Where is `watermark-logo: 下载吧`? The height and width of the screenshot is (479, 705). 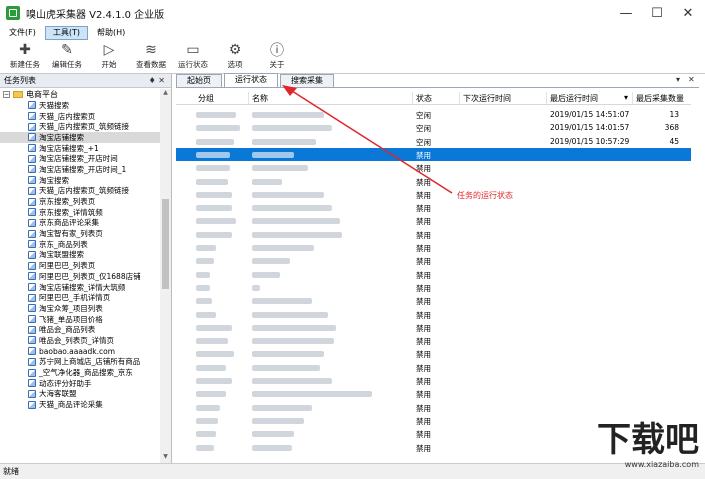
watermark-logo: 下载吧 is located at coordinates (648, 440).